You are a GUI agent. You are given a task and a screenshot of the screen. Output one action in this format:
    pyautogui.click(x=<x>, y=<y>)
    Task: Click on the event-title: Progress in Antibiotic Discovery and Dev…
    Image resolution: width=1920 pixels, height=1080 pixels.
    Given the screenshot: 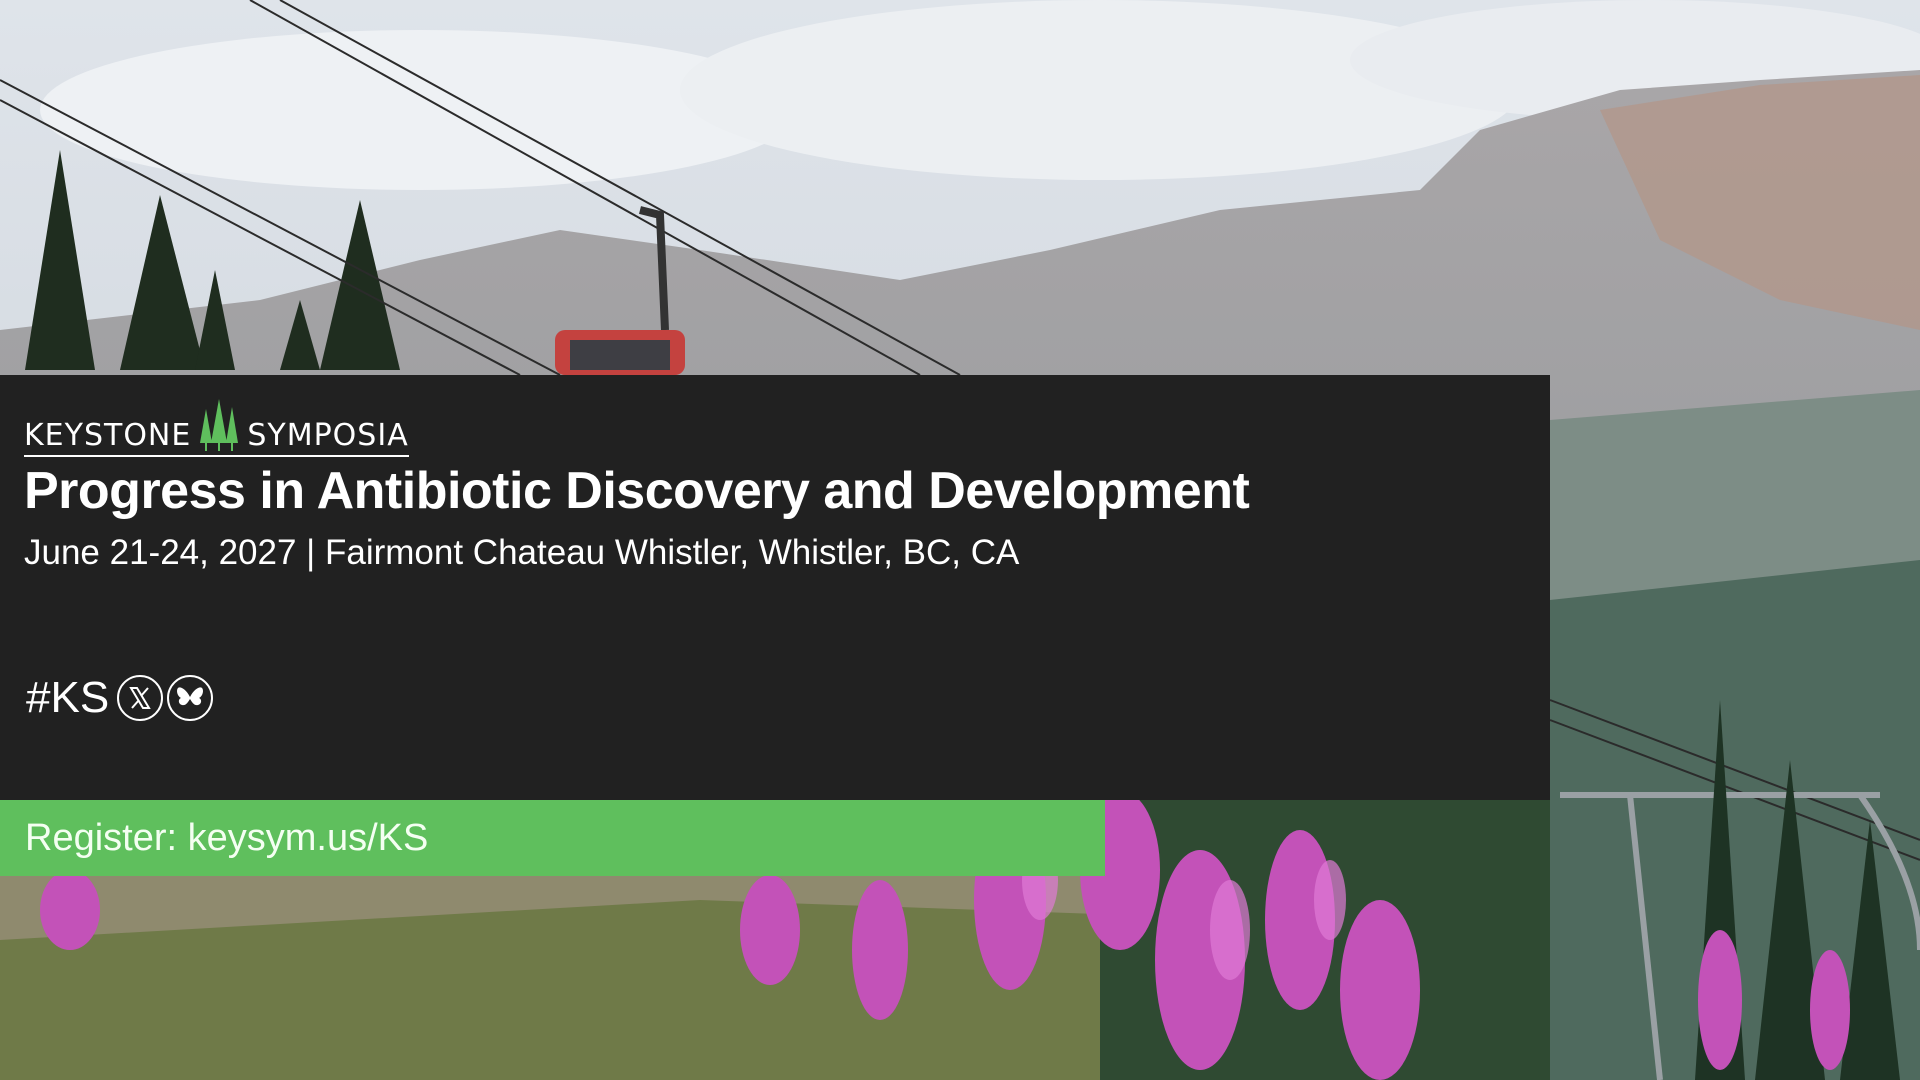 What is the action you would take?
    pyautogui.click(x=637, y=491)
    